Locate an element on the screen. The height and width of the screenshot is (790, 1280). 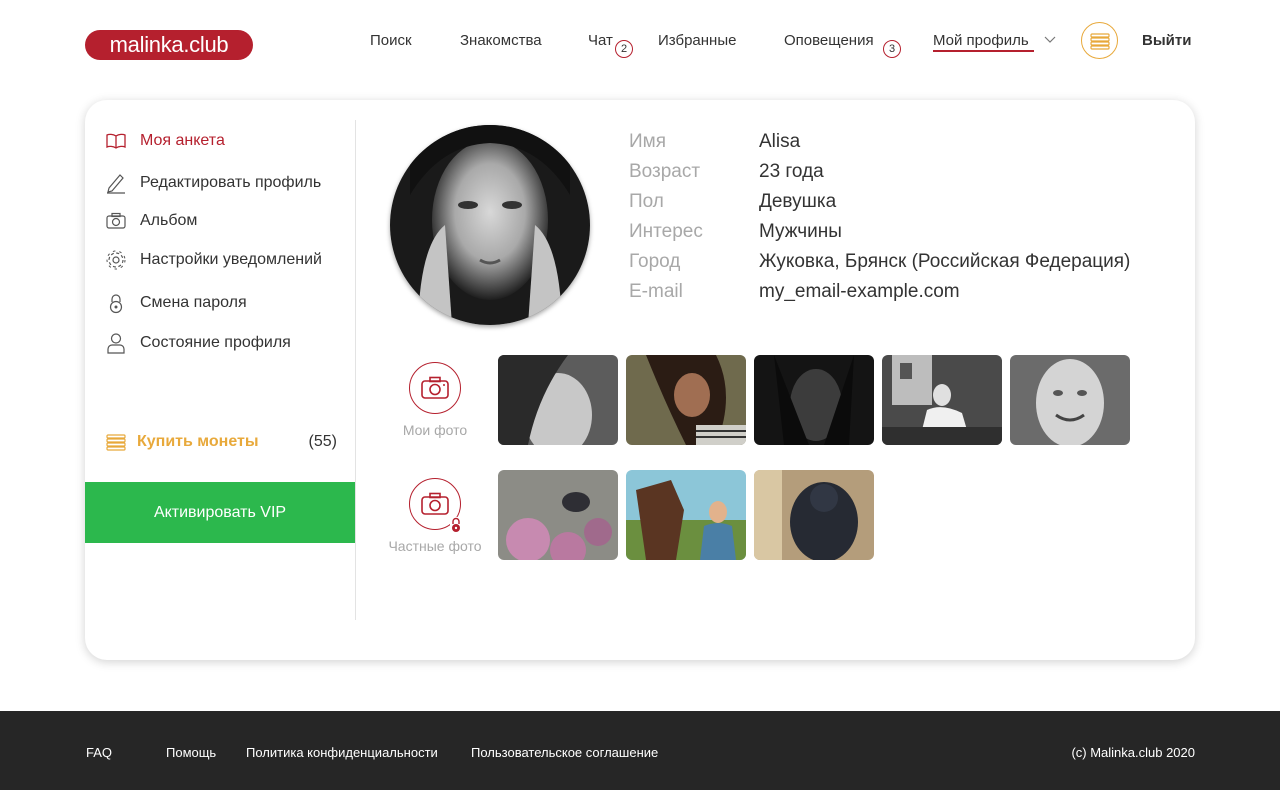
notifications-count-badge: 3 is located at coordinates (892, 49).